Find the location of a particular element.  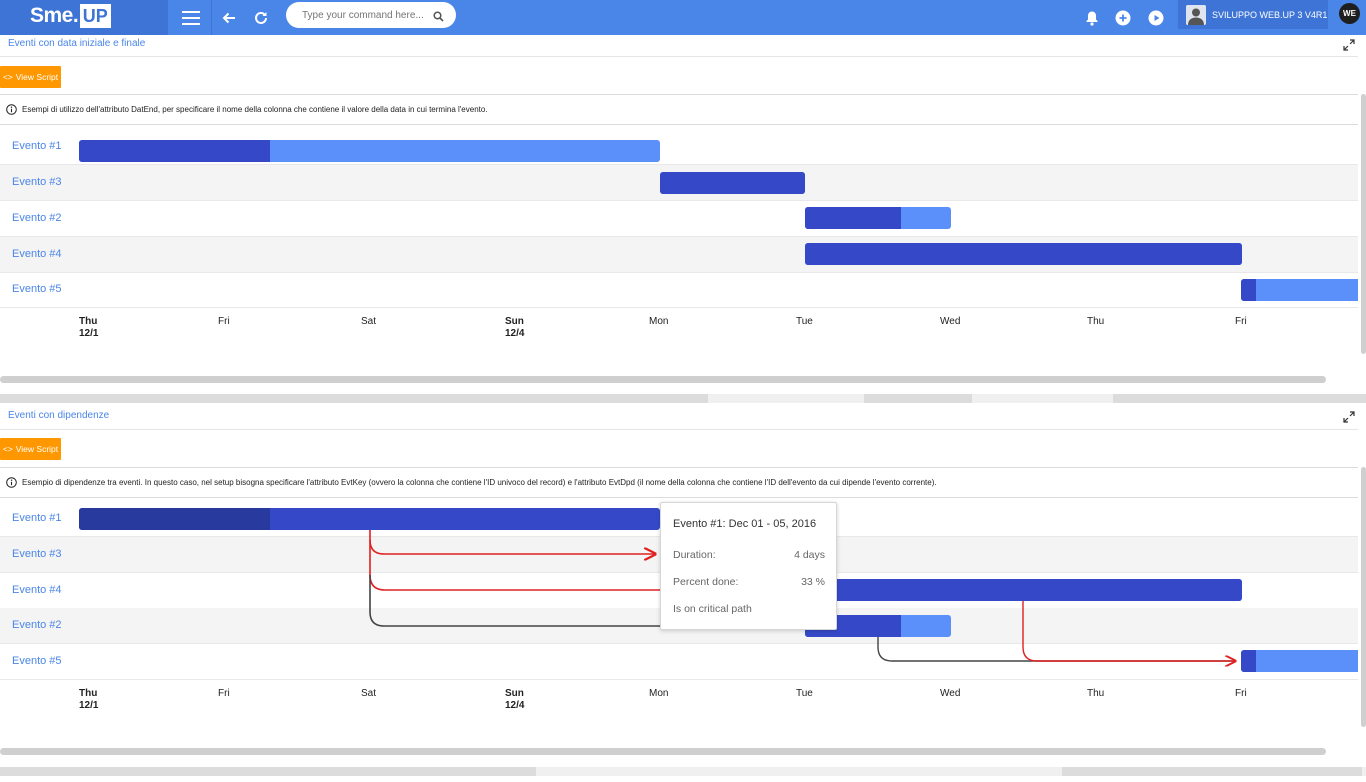

gantt-row: Evento #2 is located at coordinates (679, 219).